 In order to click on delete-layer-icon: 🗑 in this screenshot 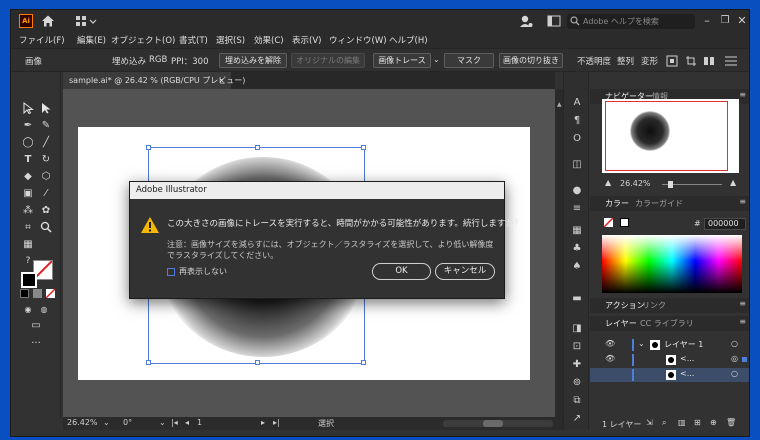, I will do `click(731, 422)`.